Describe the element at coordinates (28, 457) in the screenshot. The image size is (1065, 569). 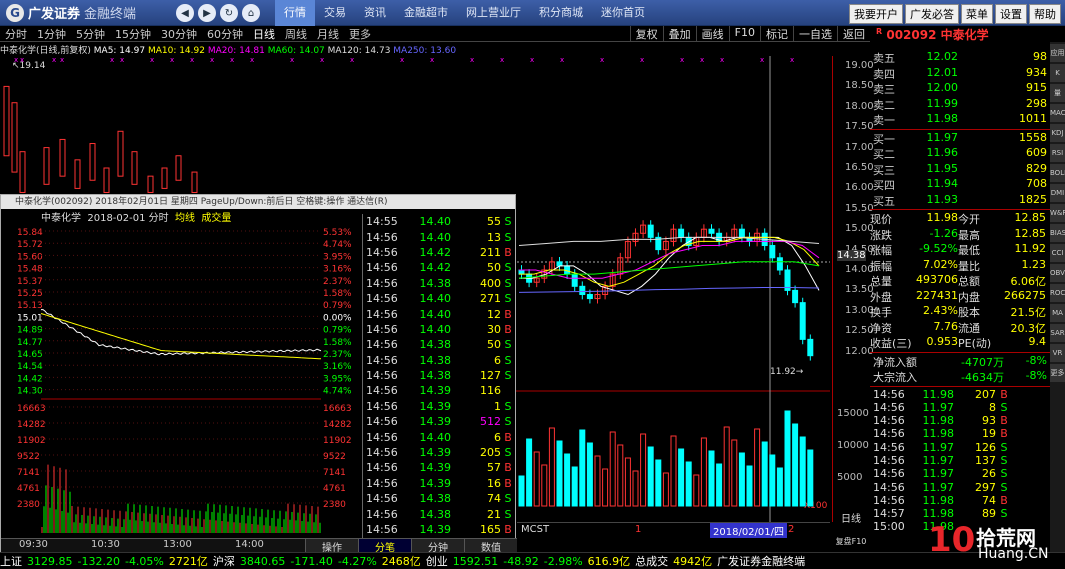
I see `popup-left-tick: 9522` at that location.